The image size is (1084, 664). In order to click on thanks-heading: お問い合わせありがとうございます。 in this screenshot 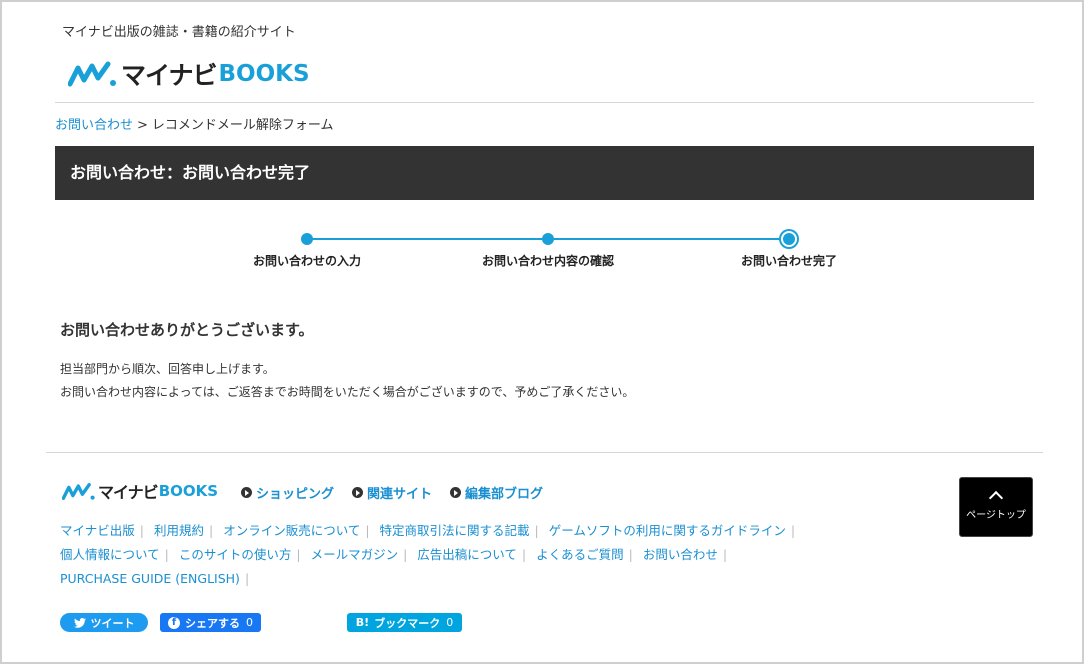, I will do `click(187, 330)`.